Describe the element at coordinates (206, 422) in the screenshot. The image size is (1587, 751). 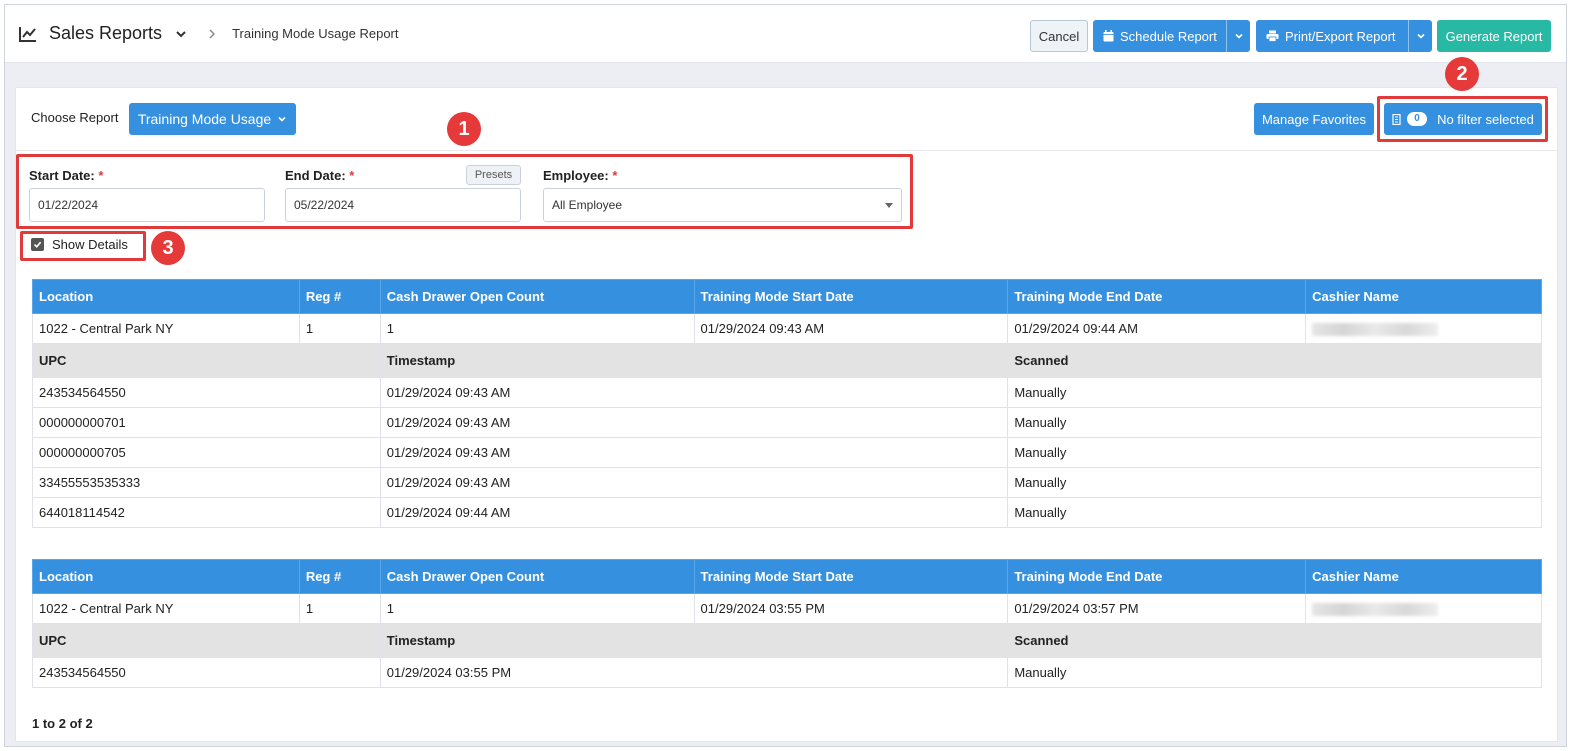
I see `cell-upc: 000000000701` at that location.